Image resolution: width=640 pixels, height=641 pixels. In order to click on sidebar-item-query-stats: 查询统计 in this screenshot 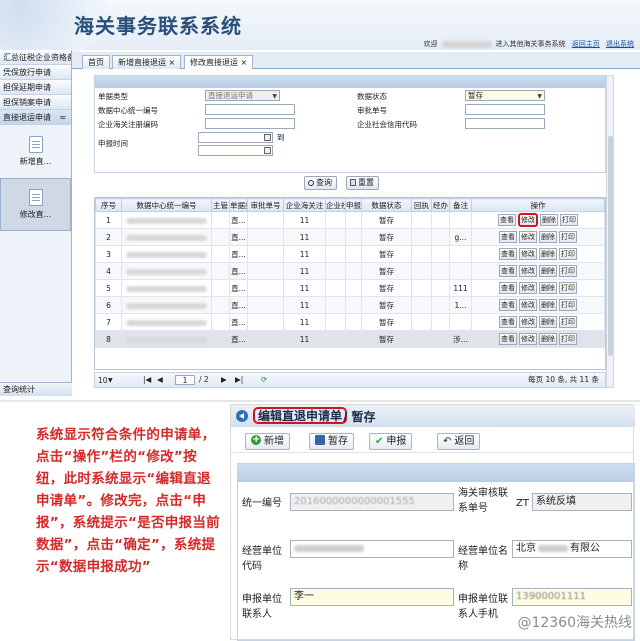, I will do `click(36, 389)`.